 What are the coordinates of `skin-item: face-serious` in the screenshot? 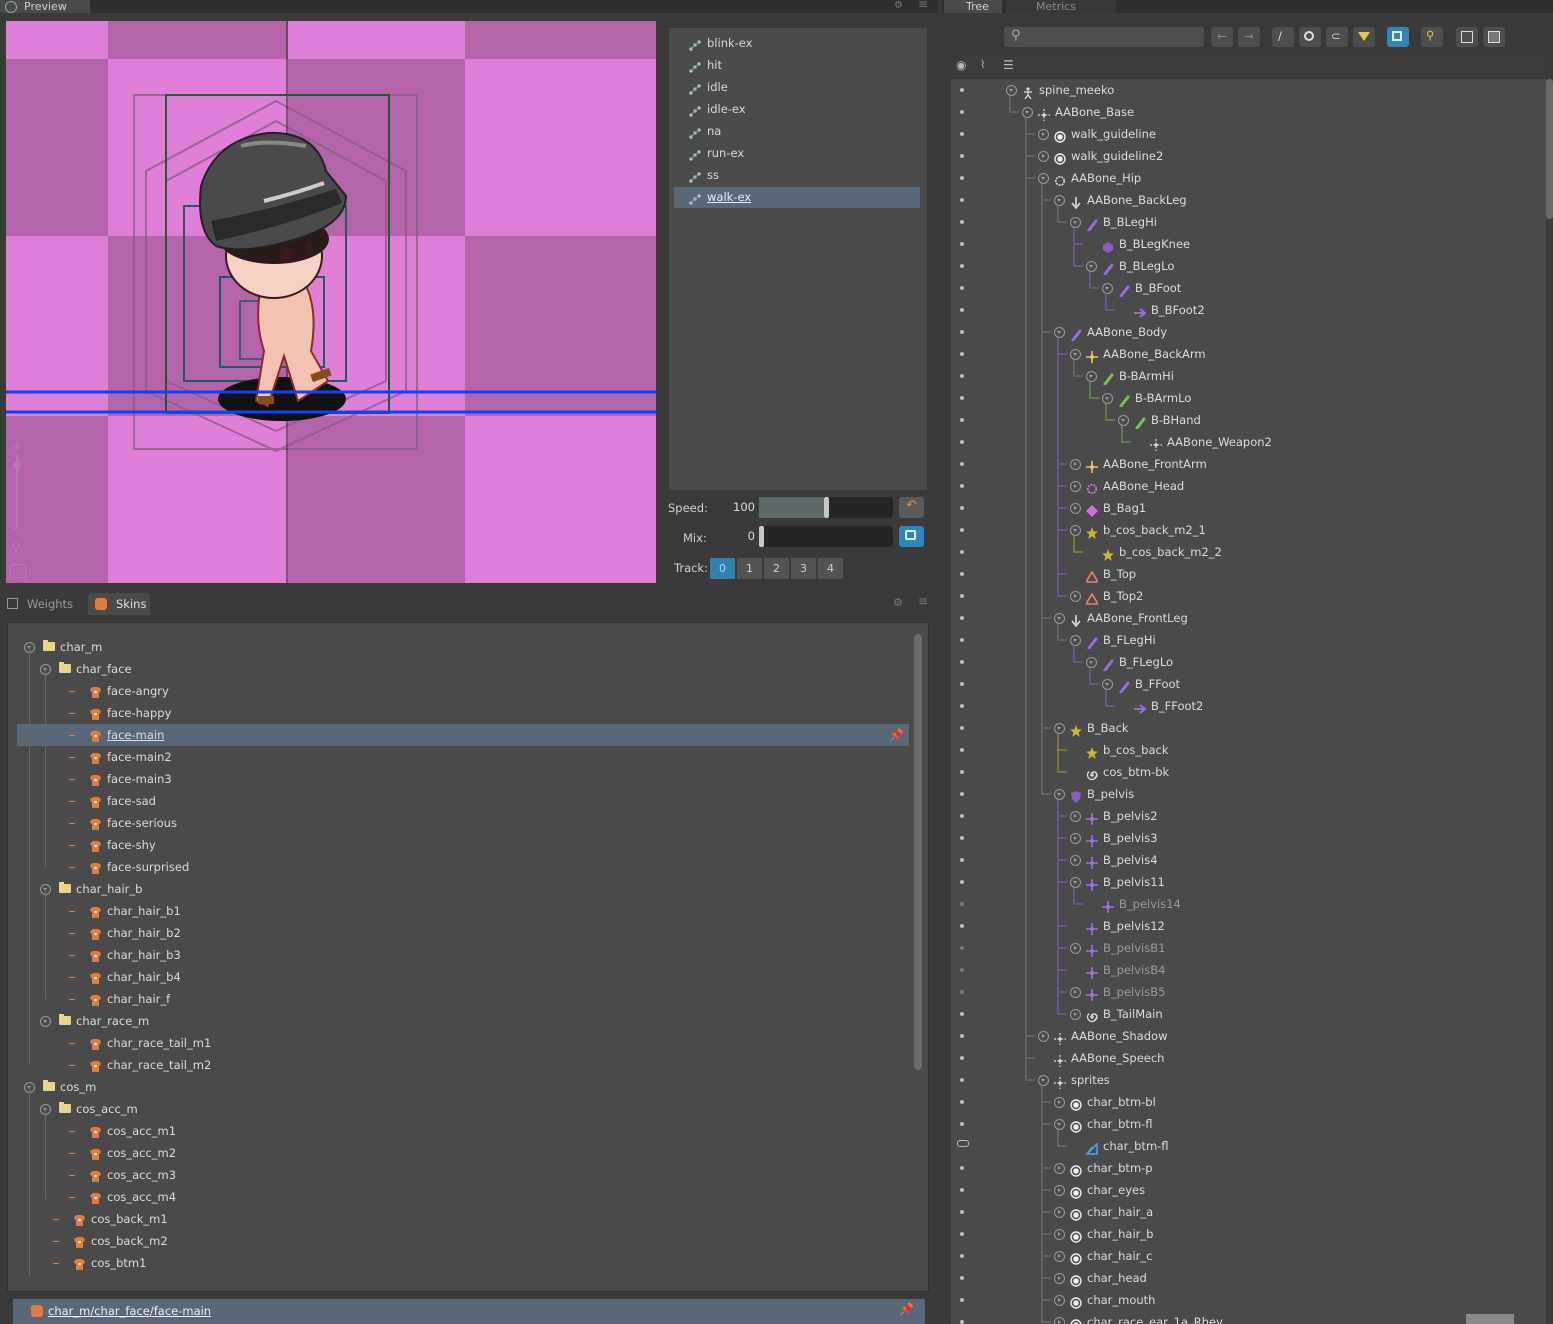 It's located at (463, 823).